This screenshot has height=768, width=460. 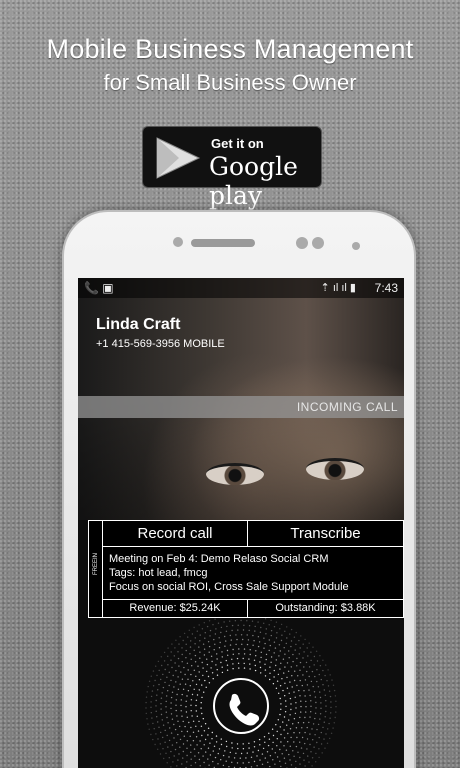 What do you see at coordinates (325, 534) in the screenshot?
I see `transcribe-button: Transcribe` at bounding box center [325, 534].